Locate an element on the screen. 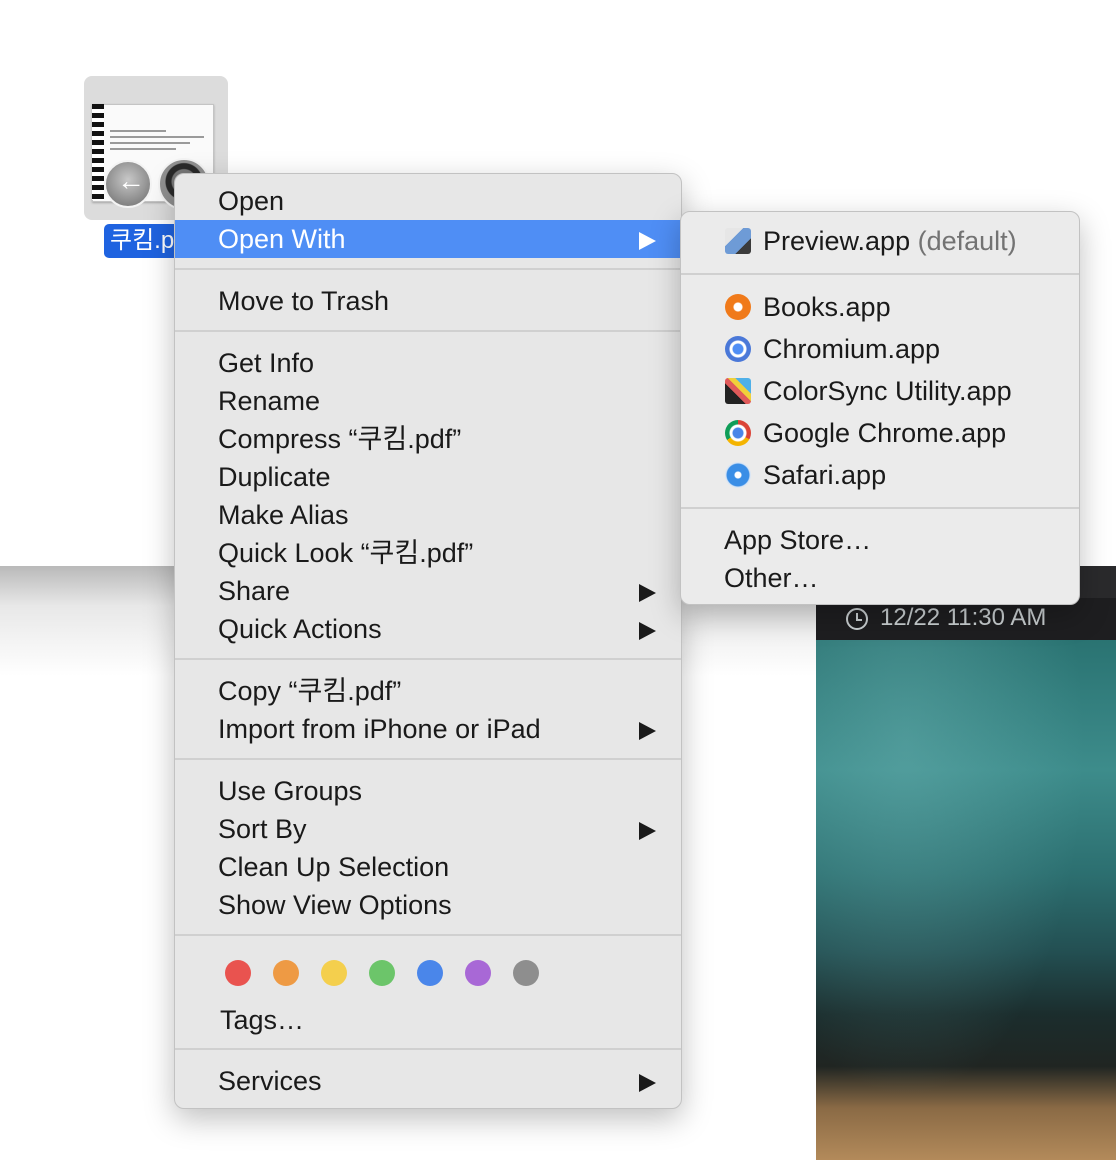  tag-blue is located at coordinates (430, 973).